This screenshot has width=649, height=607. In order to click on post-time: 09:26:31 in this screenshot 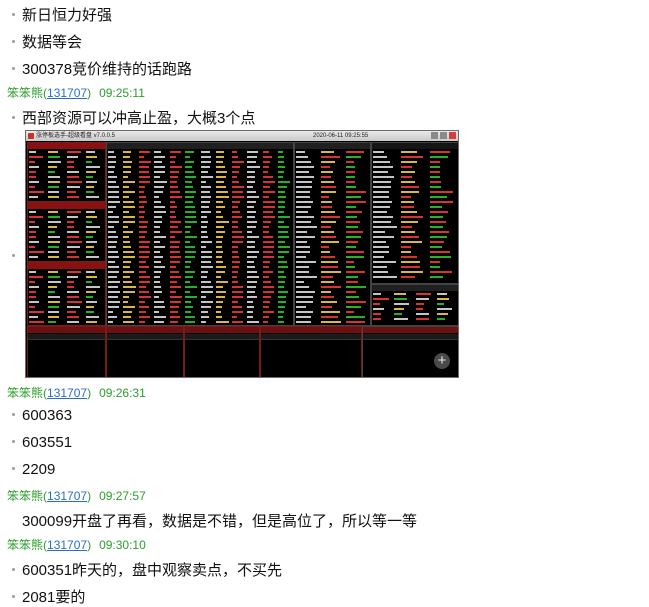, I will do `click(122, 393)`.